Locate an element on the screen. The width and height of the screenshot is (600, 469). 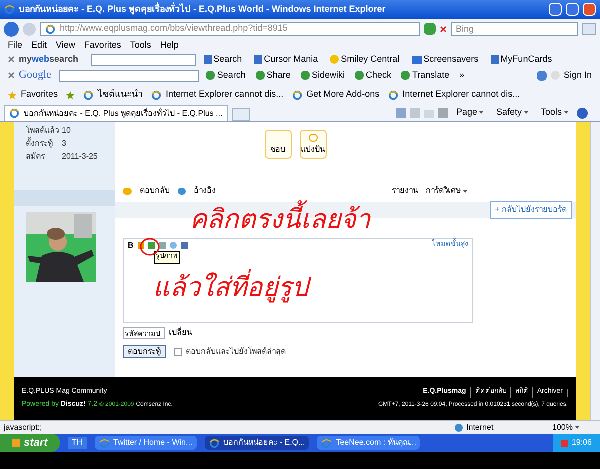
profile-label: สมัคร is located at coordinates (36, 157).